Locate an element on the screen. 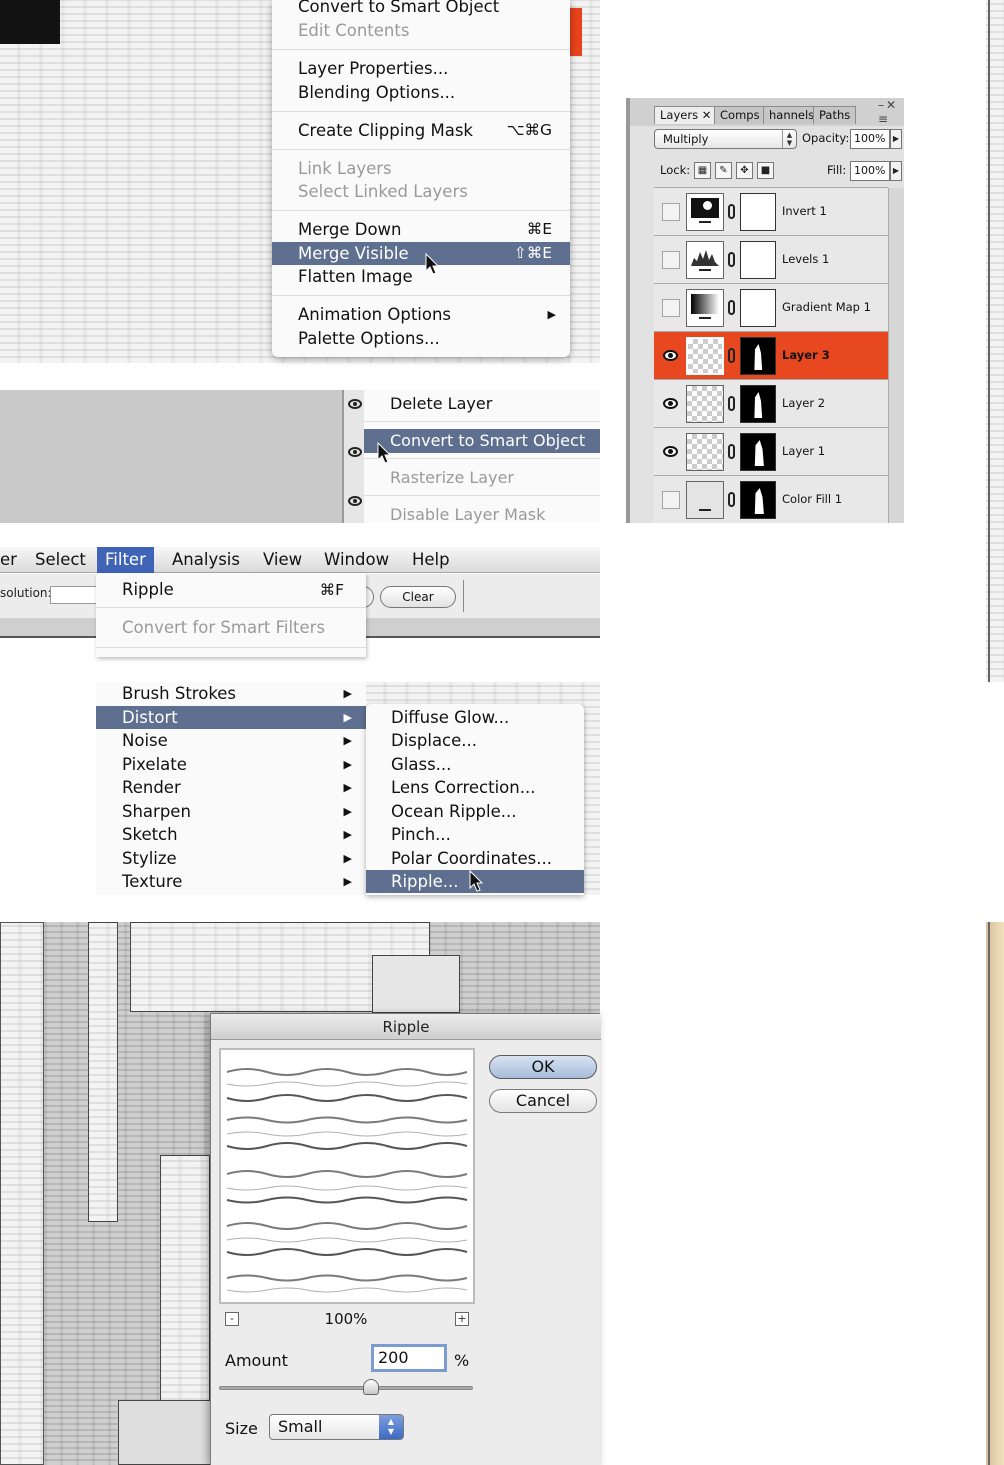 The width and height of the screenshot is (1004, 1465). layer-row: Layer 1 is located at coordinates (771, 451).